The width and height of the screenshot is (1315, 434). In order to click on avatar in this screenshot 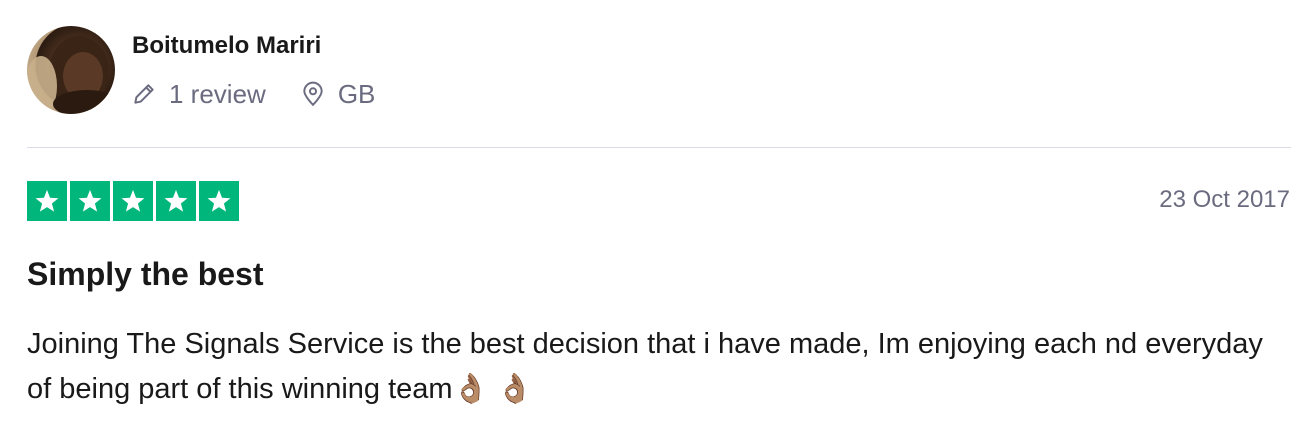, I will do `click(71, 70)`.